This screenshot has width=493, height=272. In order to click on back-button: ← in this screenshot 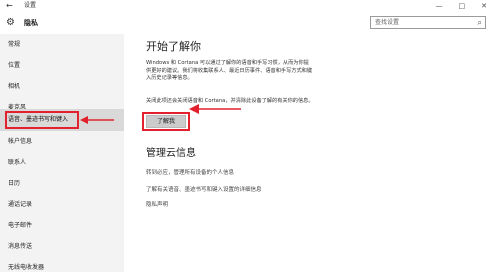, I will do `click(9, 6)`.